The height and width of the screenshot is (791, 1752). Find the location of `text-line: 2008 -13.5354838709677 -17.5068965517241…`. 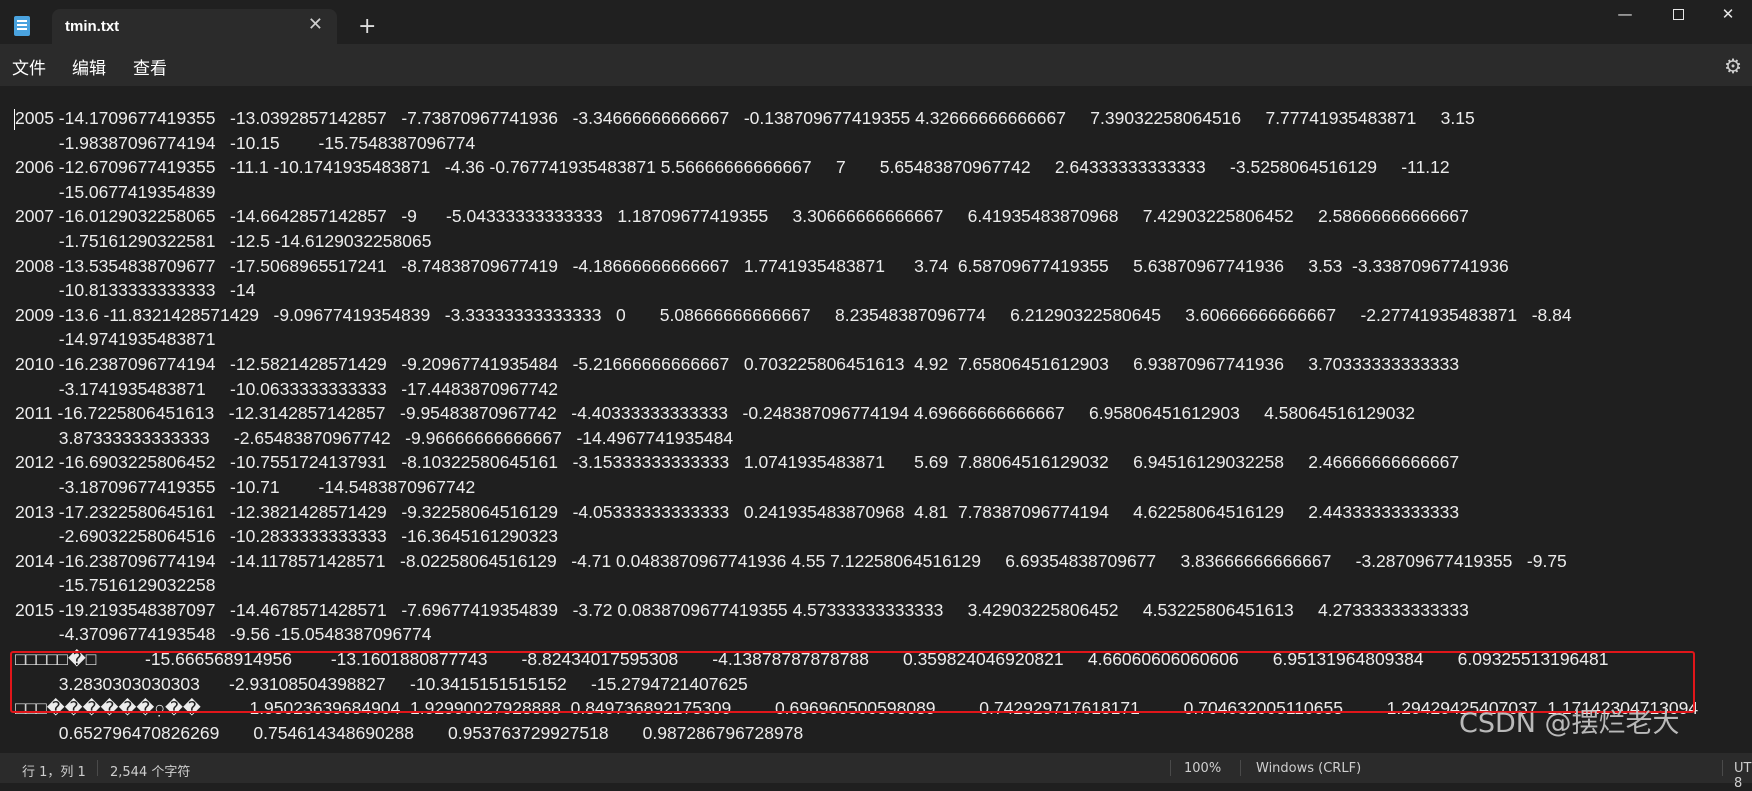

text-line: 2008 -13.5354838709677 -17.5068965517241… is located at coordinates (762, 265).